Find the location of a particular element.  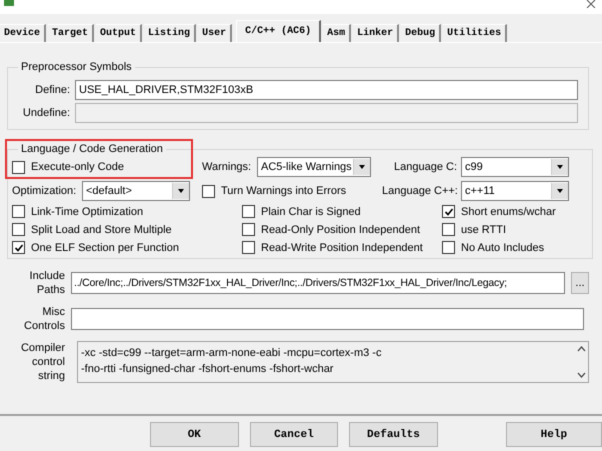

close-icon is located at coordinates (592, 4).